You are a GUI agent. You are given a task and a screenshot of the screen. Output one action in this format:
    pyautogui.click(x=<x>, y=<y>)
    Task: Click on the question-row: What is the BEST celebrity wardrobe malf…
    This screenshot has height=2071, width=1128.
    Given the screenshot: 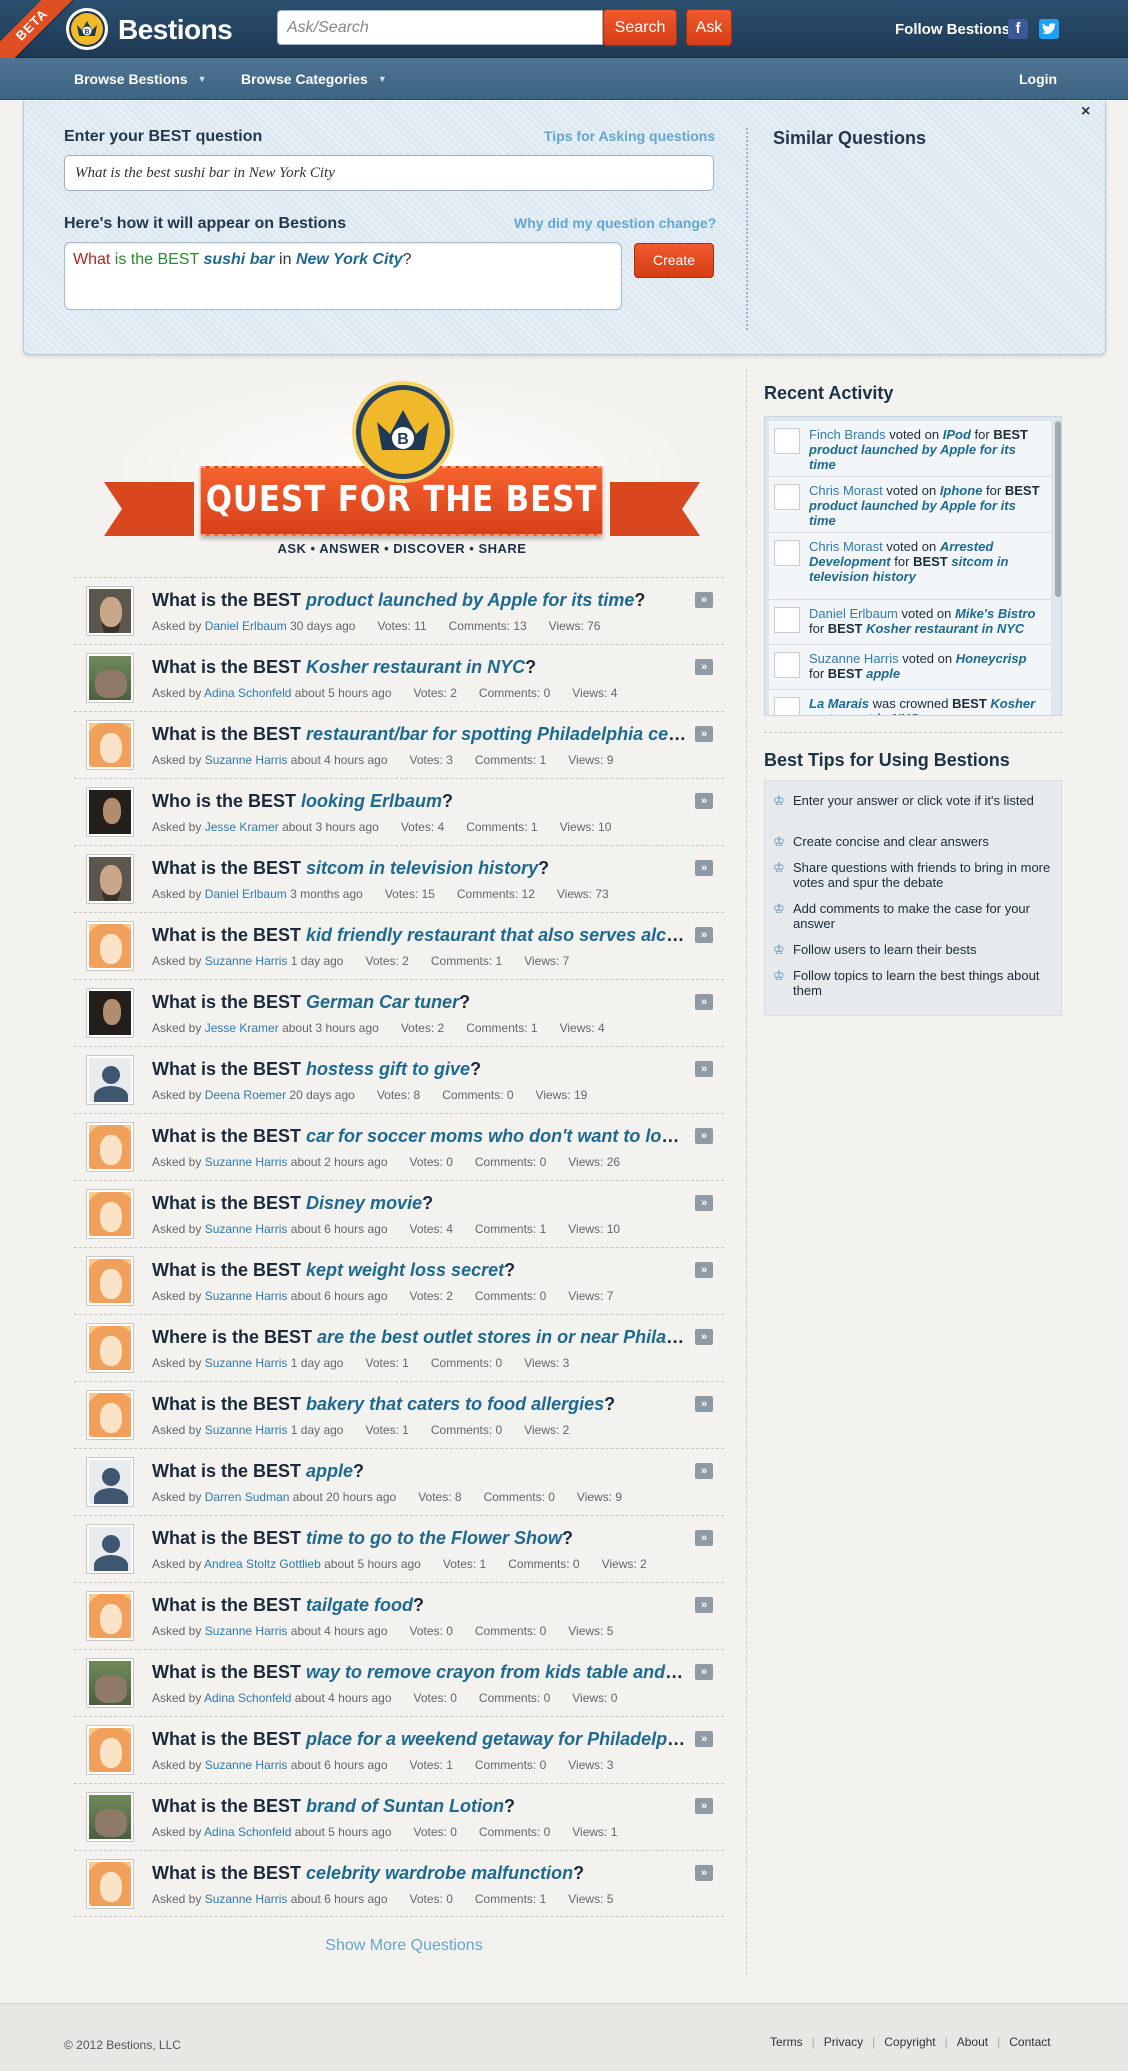 What is the action you would take?
    pyautogui.click(x=399, y=1883)
    